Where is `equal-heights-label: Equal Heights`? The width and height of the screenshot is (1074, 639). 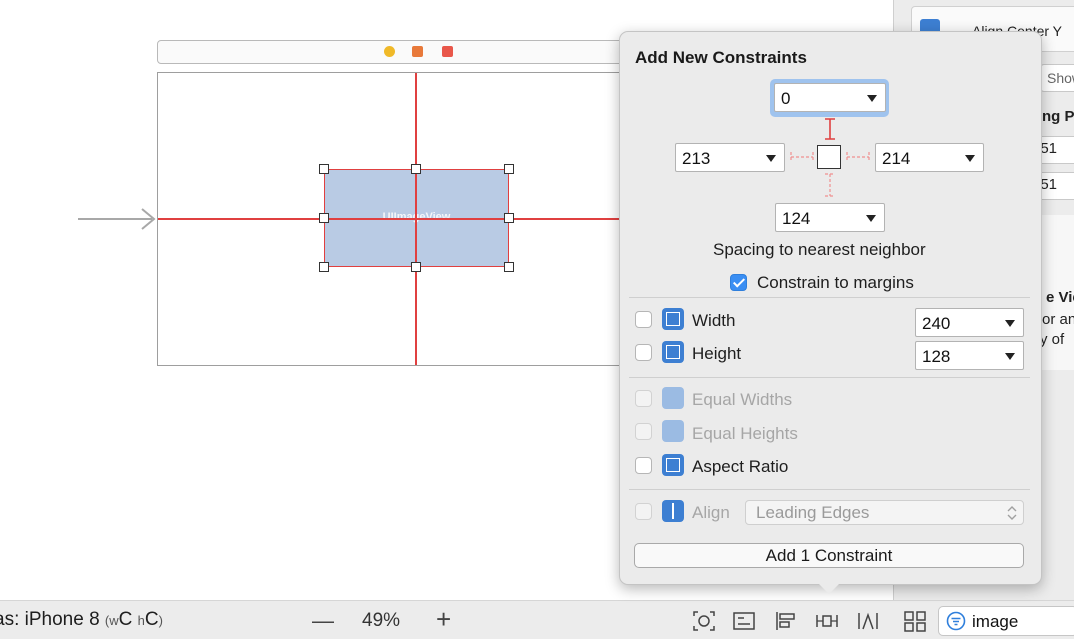
equal-heights-label: Equal Heights is located at coordinates (745, 433).